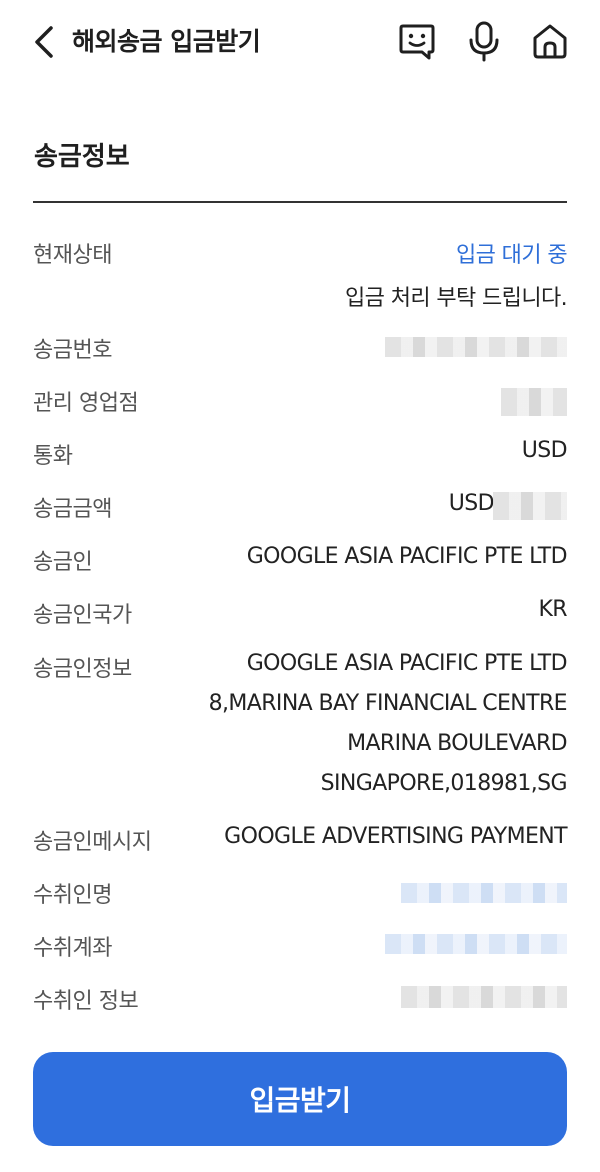 This screenshot has height=1172, width=600. I want to click on status-note: 입금 처리 부탁 드립니다., so click(456, 298).